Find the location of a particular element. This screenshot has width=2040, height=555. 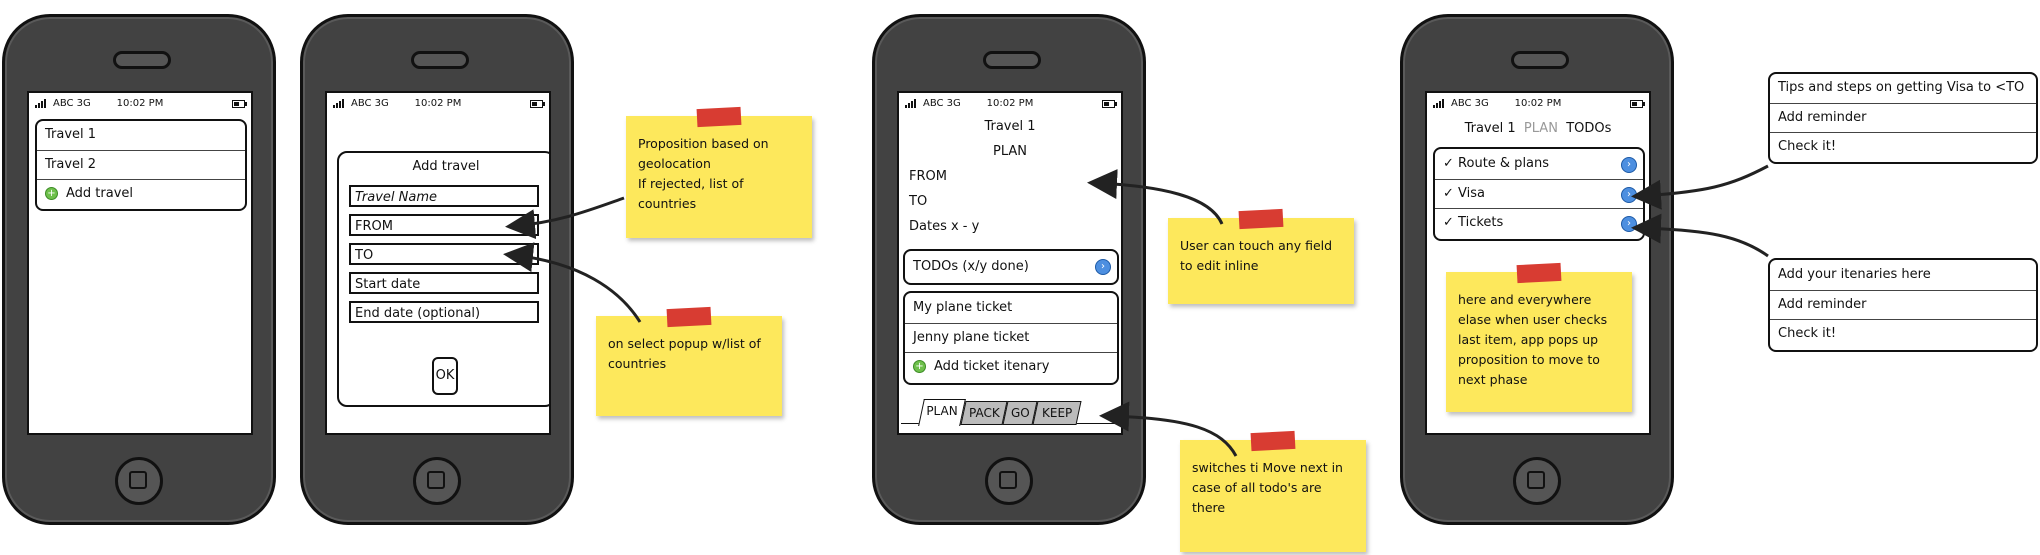

arrow-popup is located at coordinates (572, 282).